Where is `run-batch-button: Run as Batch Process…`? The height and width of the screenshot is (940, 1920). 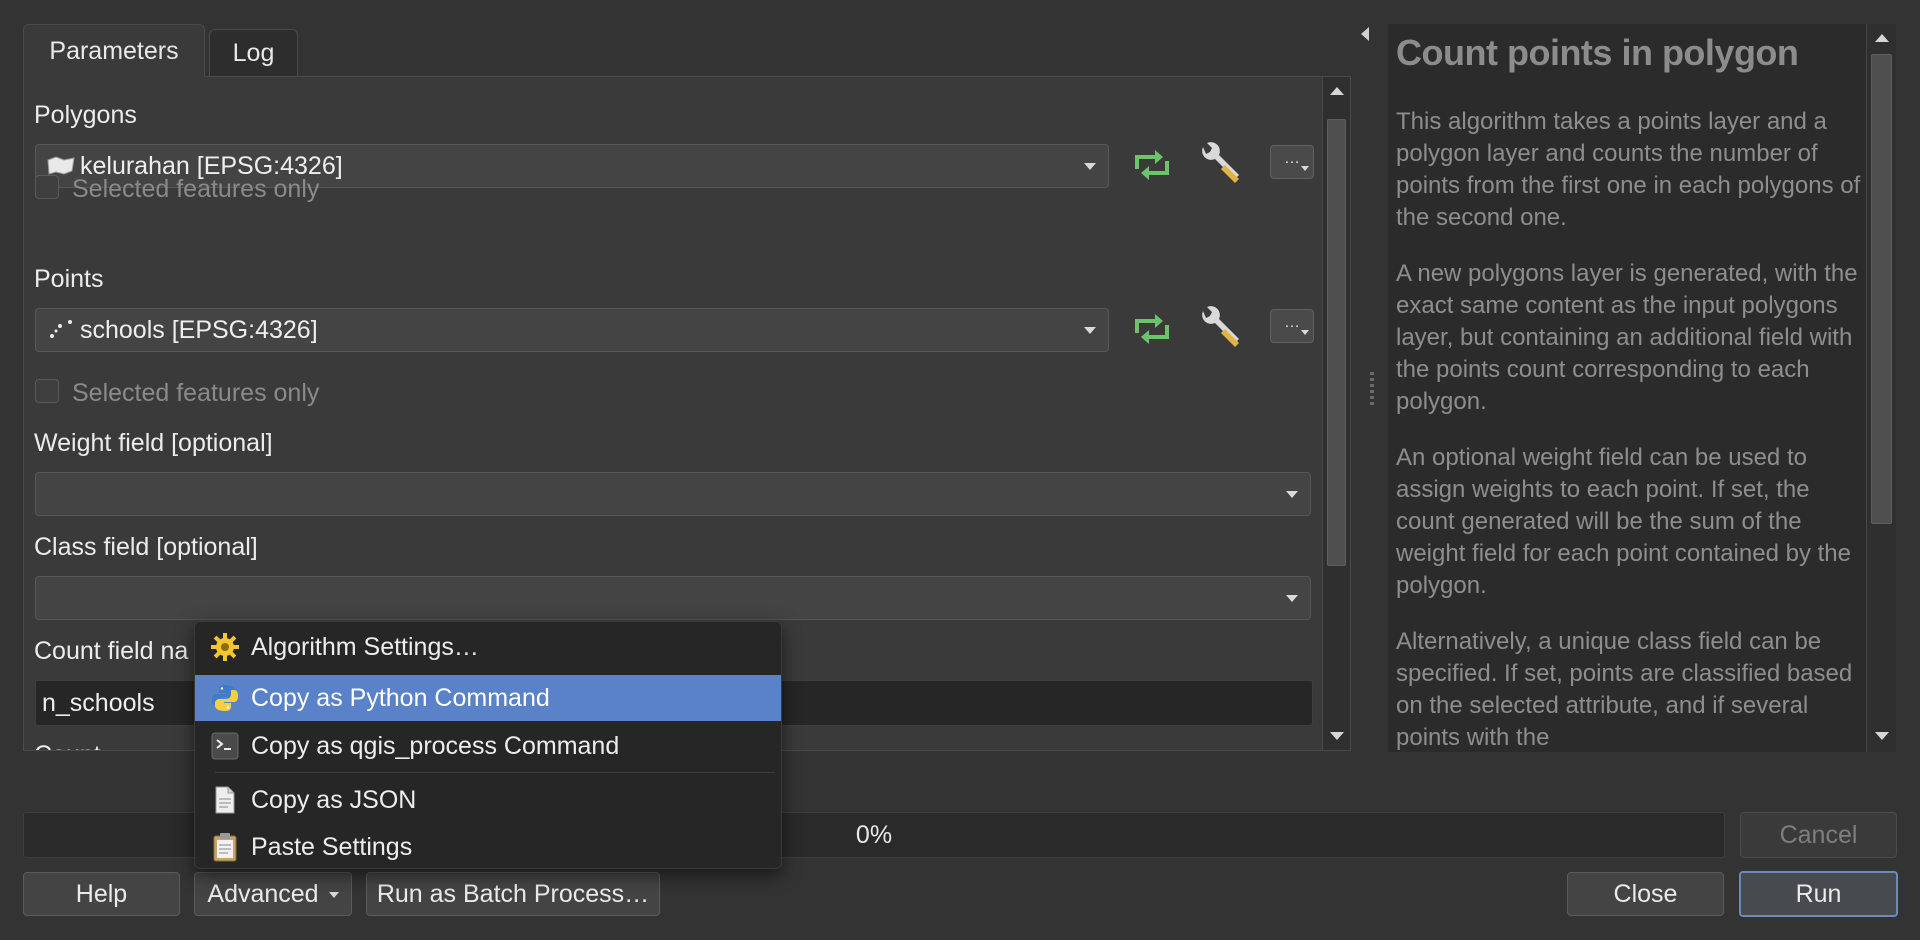
run-batch-button: Run as Batch Process… is located at coordinates (513, 894).